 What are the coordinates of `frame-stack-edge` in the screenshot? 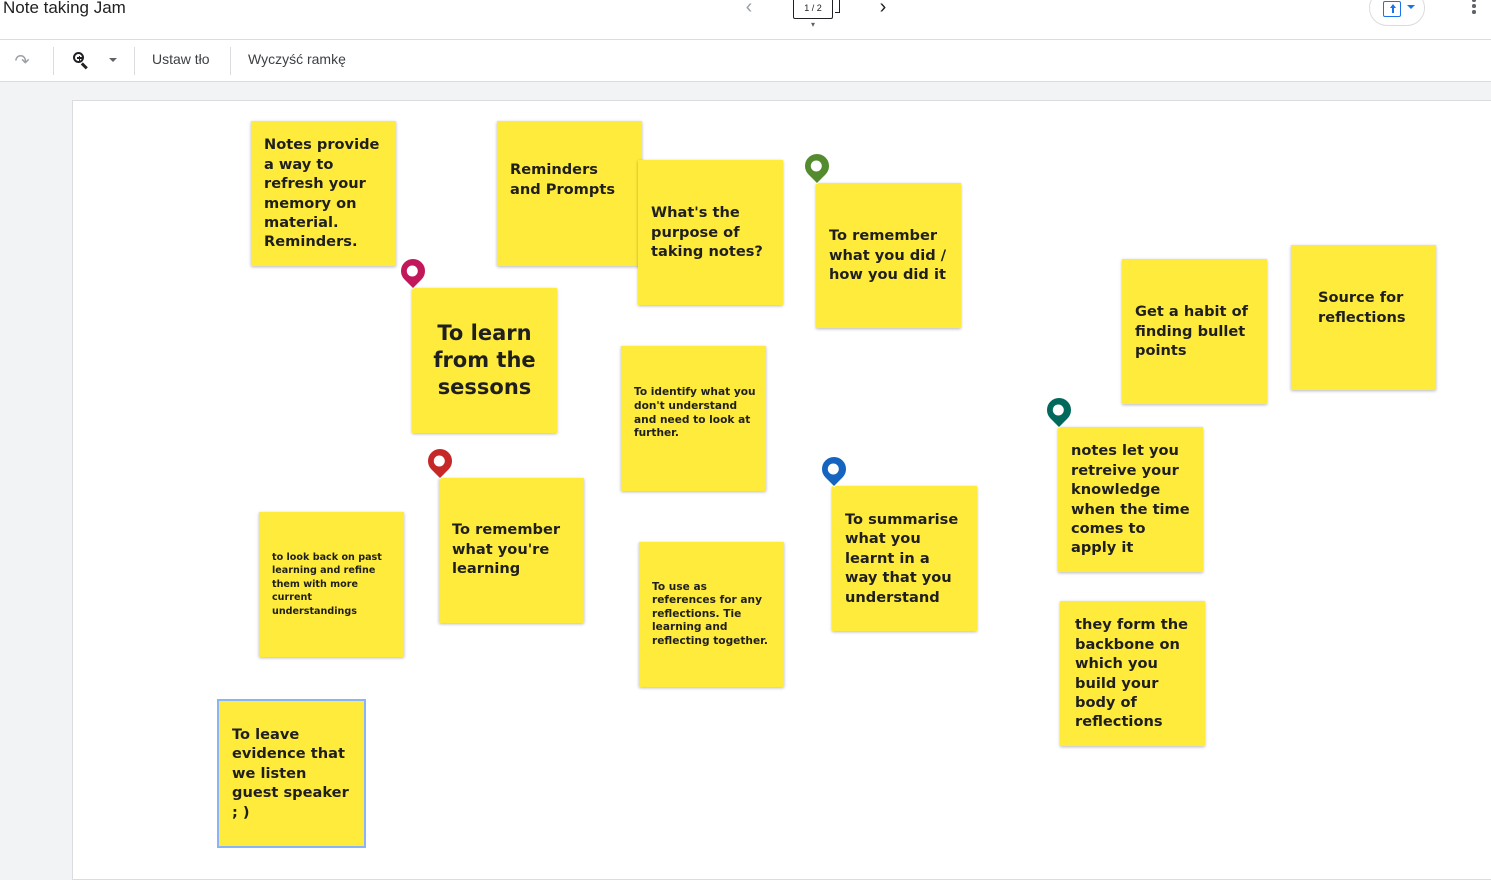 It's located at (837, 6).